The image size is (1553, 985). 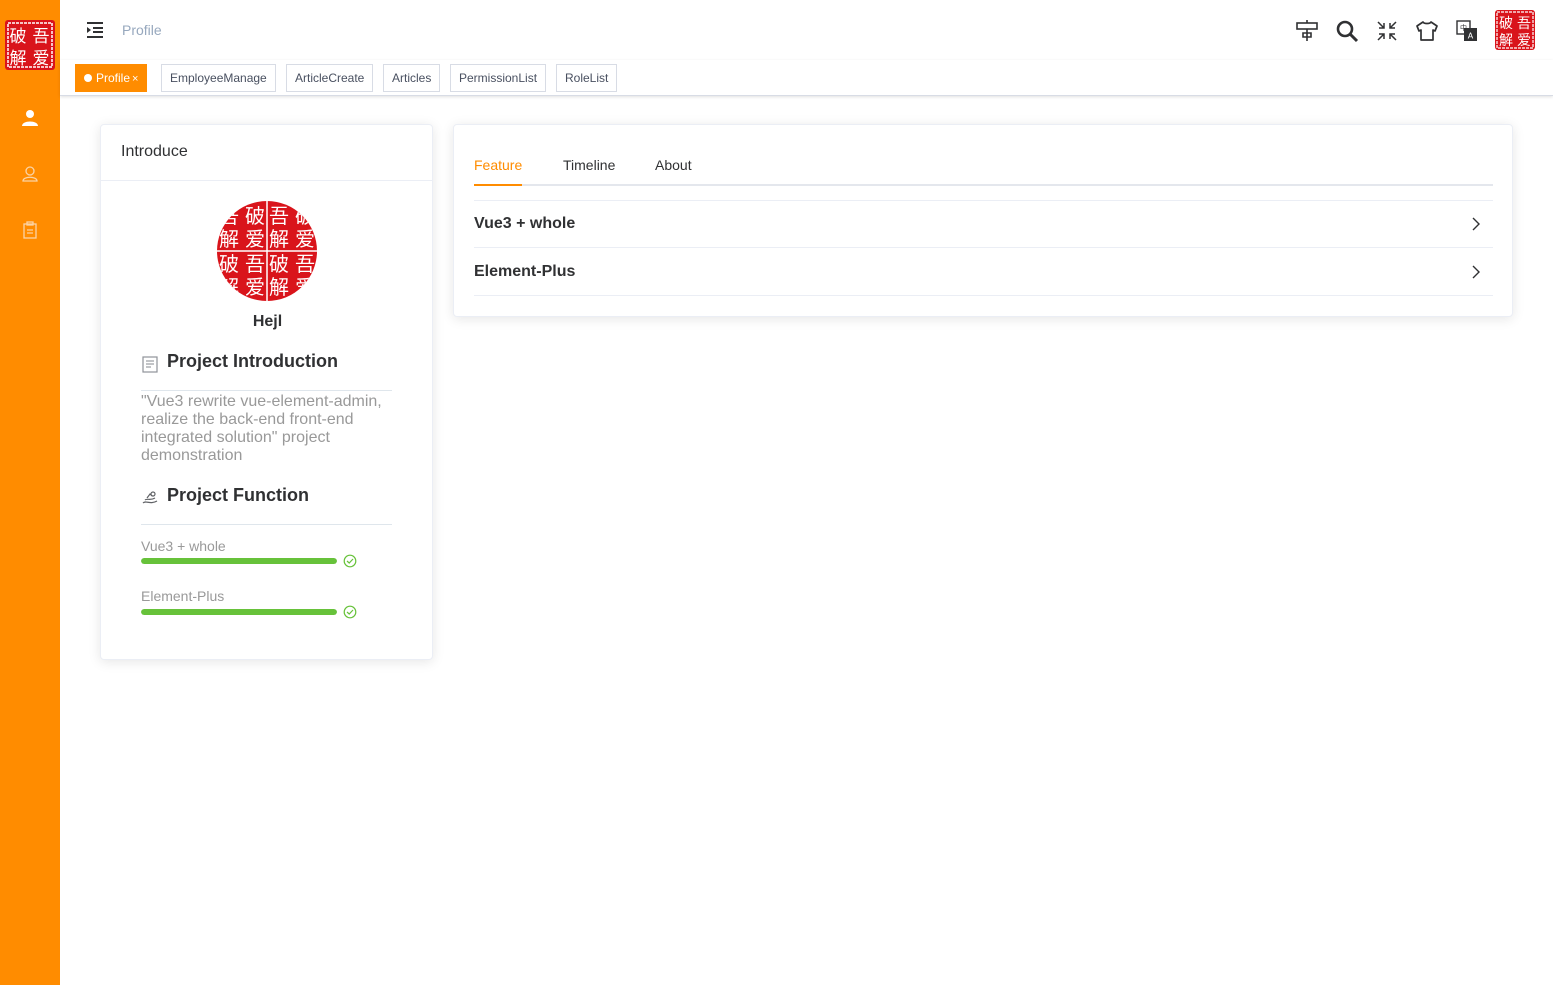 I want to click on tag-profile: Profile ×, so click(x=111, y=78).